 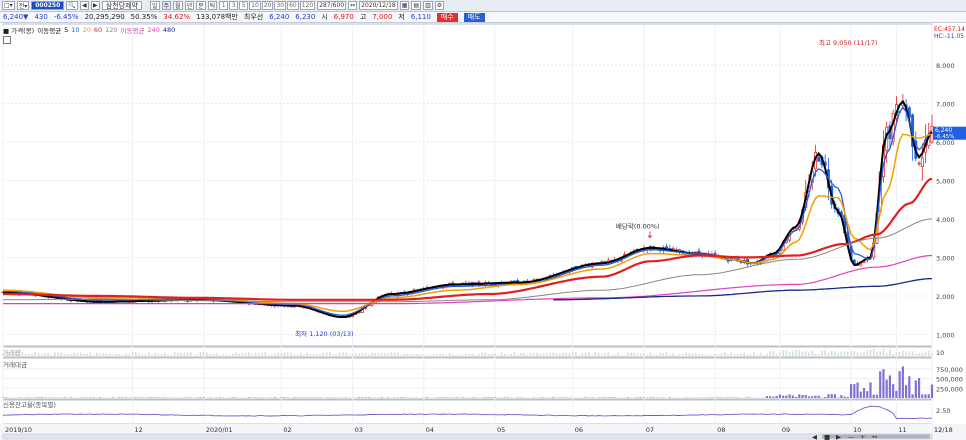 I want to click on horizontal-scrollbar, so click(x=467, y=436).